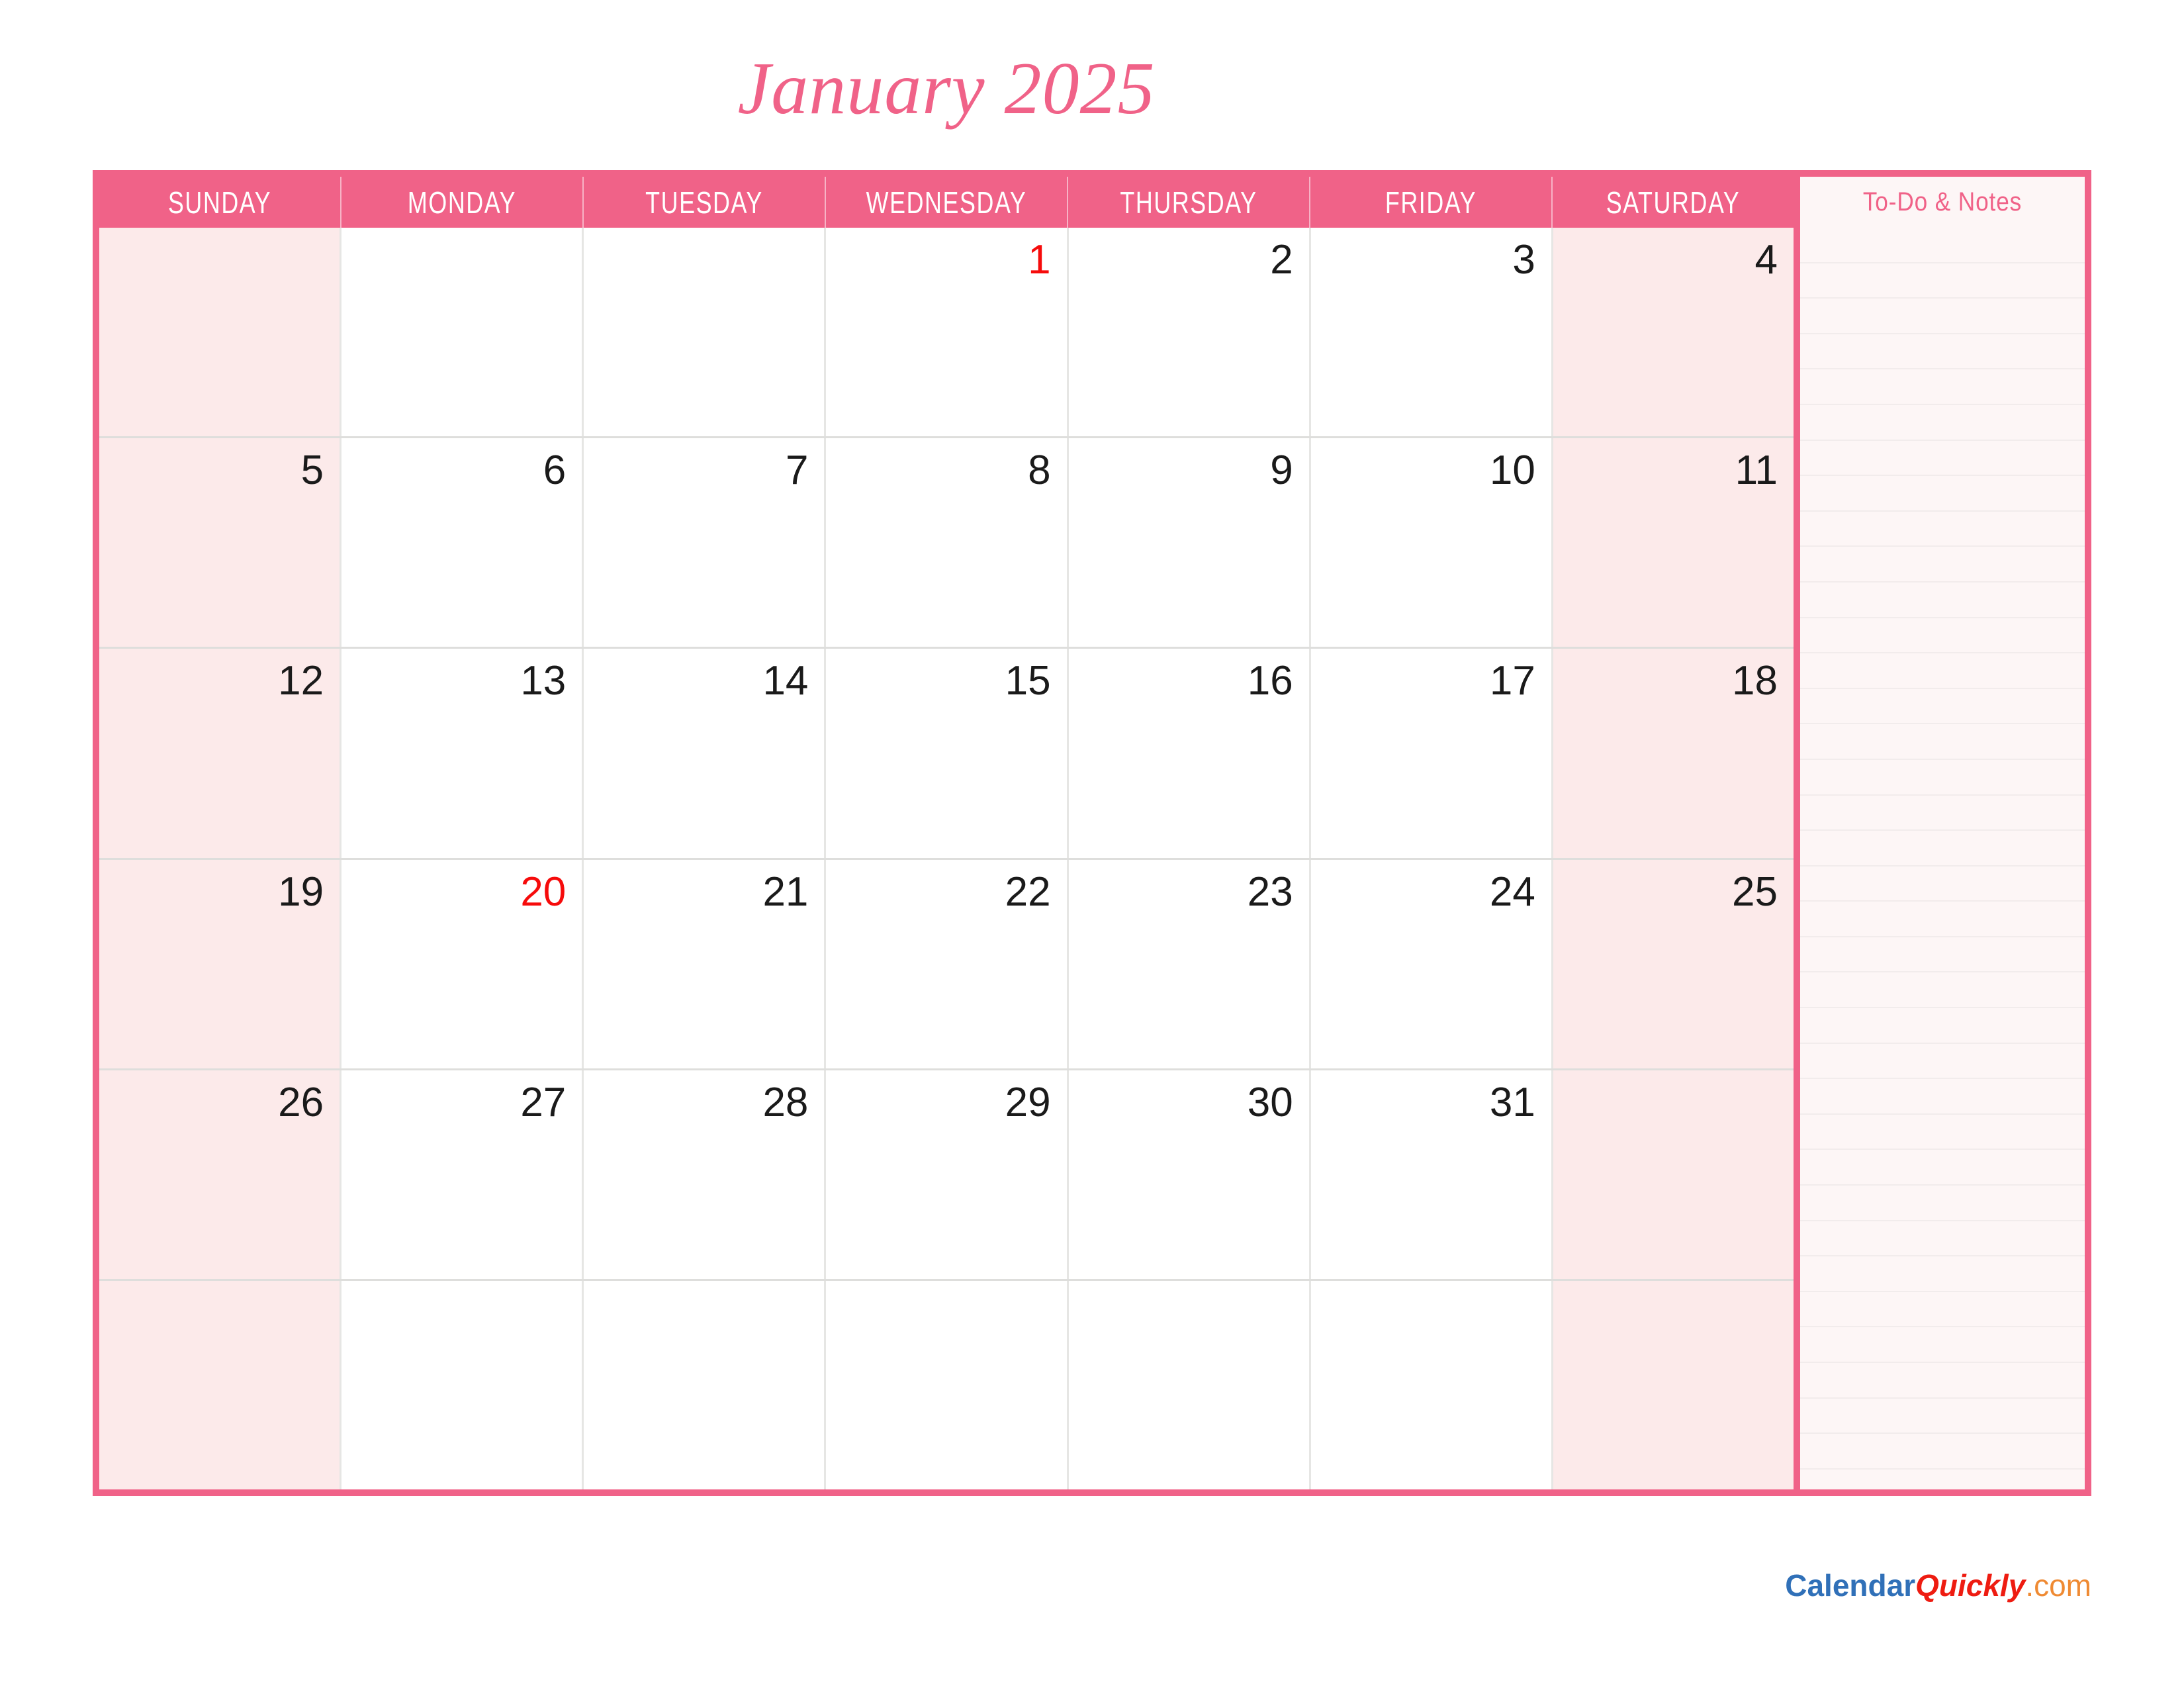 Image resolution: width=2184 pixels, height=1688 pixels. I want to click on day-number: 31, so click(1512, 1102).